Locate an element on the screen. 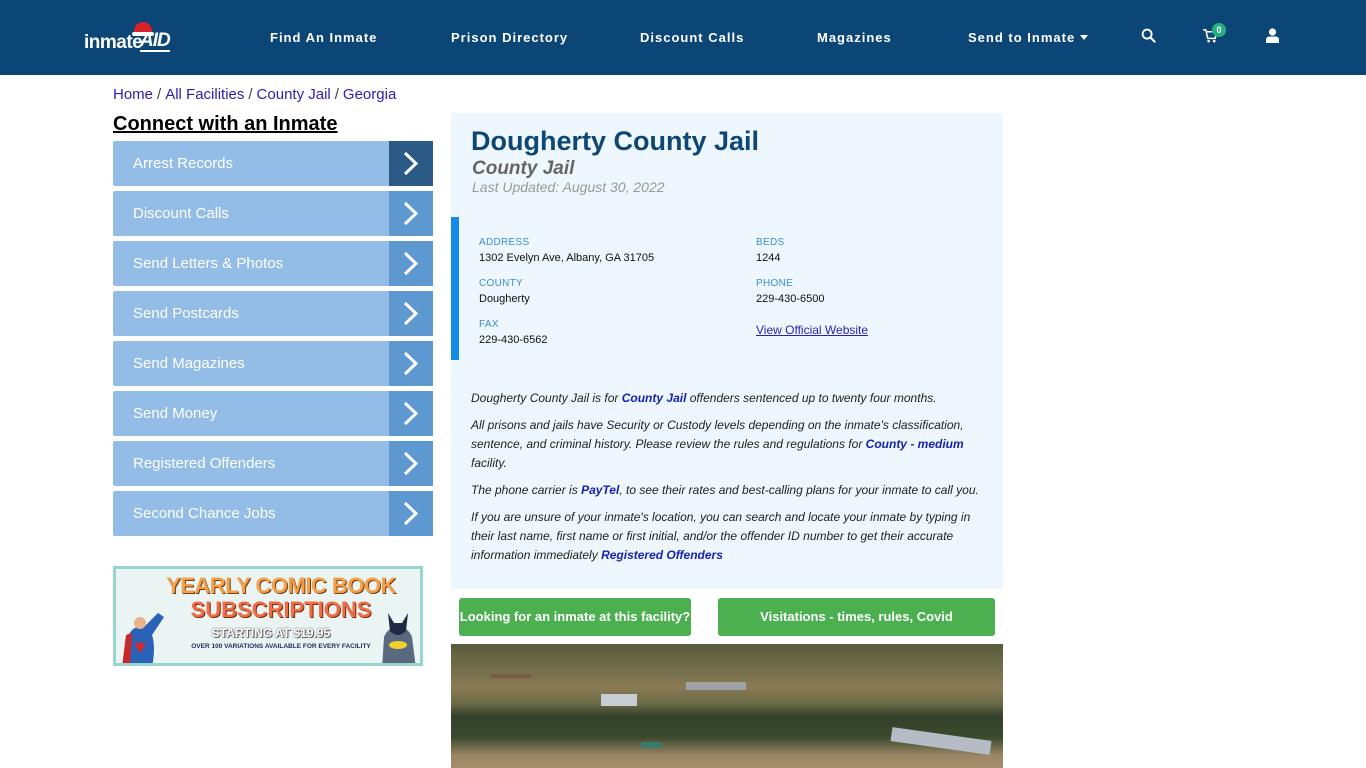 This screenshot has width=1366, height=768. cart-count-badge: 0 is located at coordinates (1219, 30).